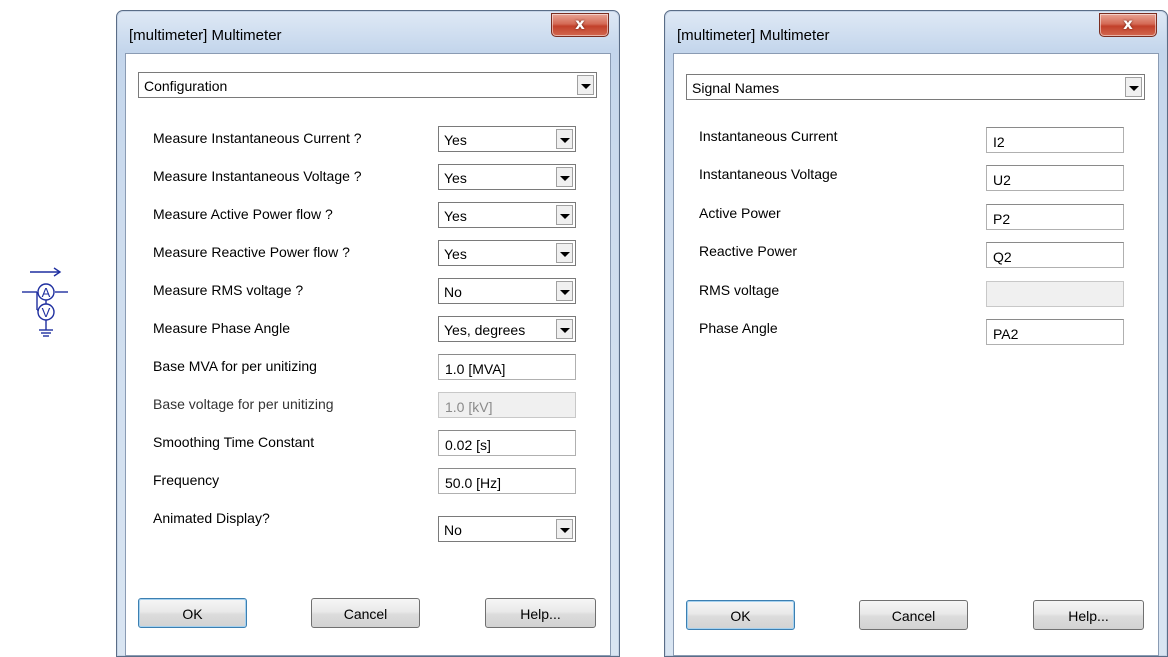 This screenshot has height=657, width=1168. What do you see at coordinates (768, 136) in the screenshot?
I see `label-instantaneous-current: Instantaneous Current` at bounding box center [768, 136].